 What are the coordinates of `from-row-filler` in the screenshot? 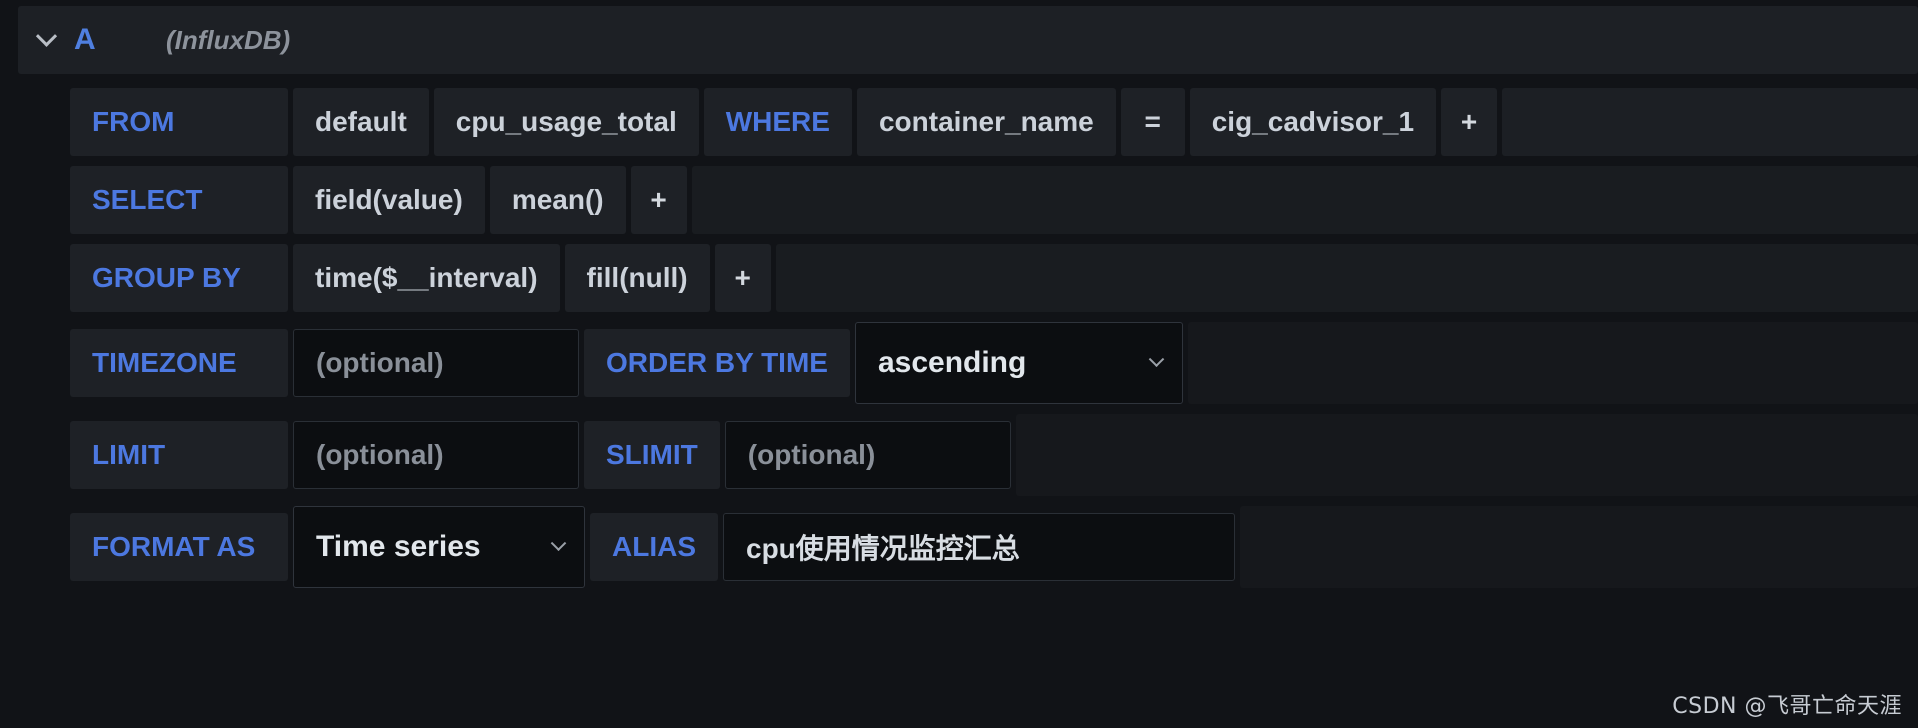 It's located at (1710, 122).